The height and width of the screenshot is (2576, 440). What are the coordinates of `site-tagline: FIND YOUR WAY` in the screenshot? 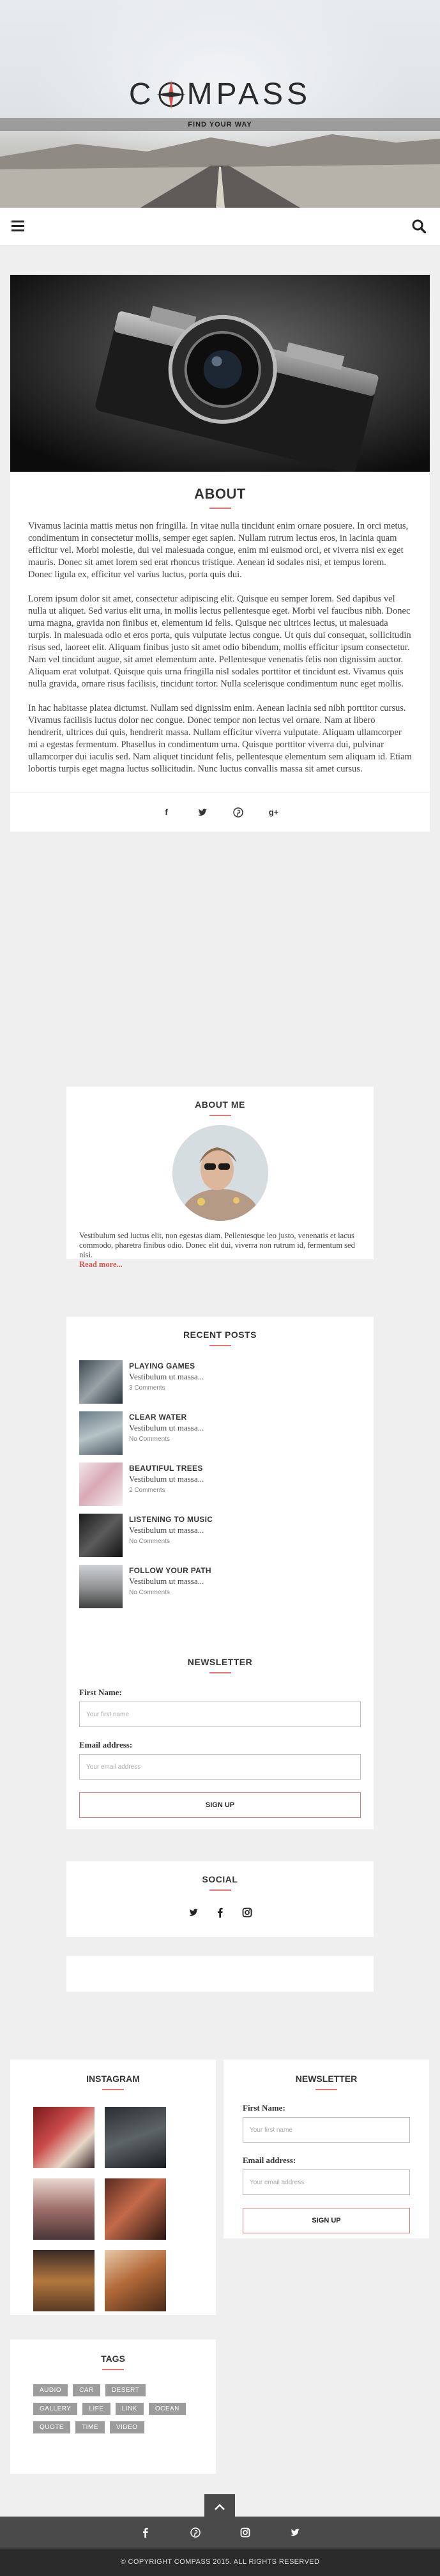 It's located at (220, 124).